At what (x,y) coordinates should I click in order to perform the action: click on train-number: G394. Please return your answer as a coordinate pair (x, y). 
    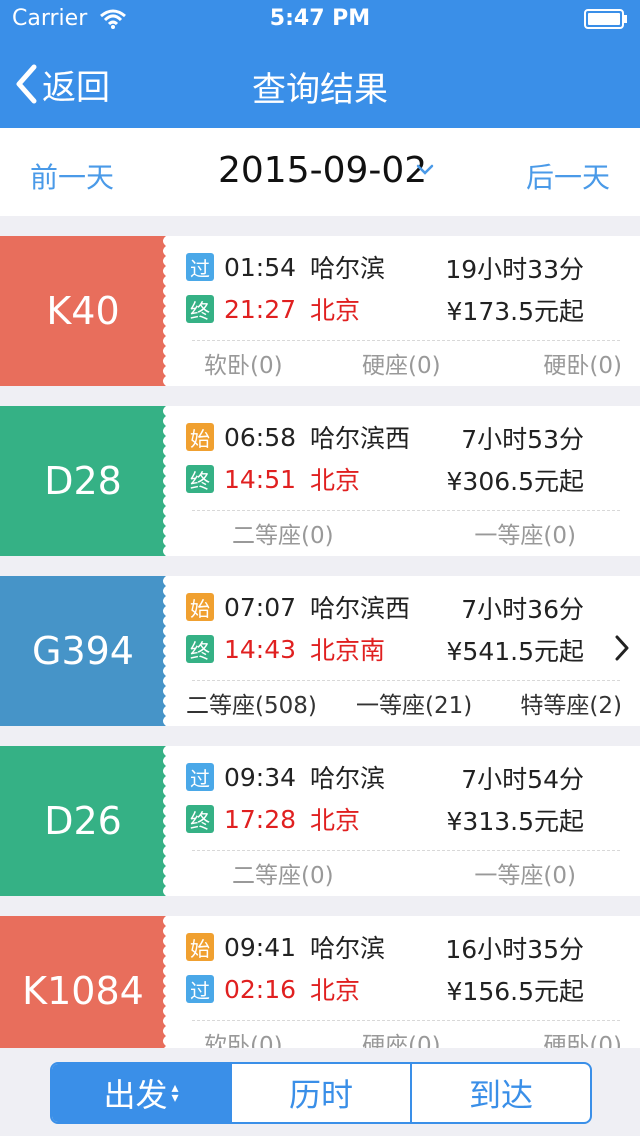
    Looking at the image, I should click on (83, 651).